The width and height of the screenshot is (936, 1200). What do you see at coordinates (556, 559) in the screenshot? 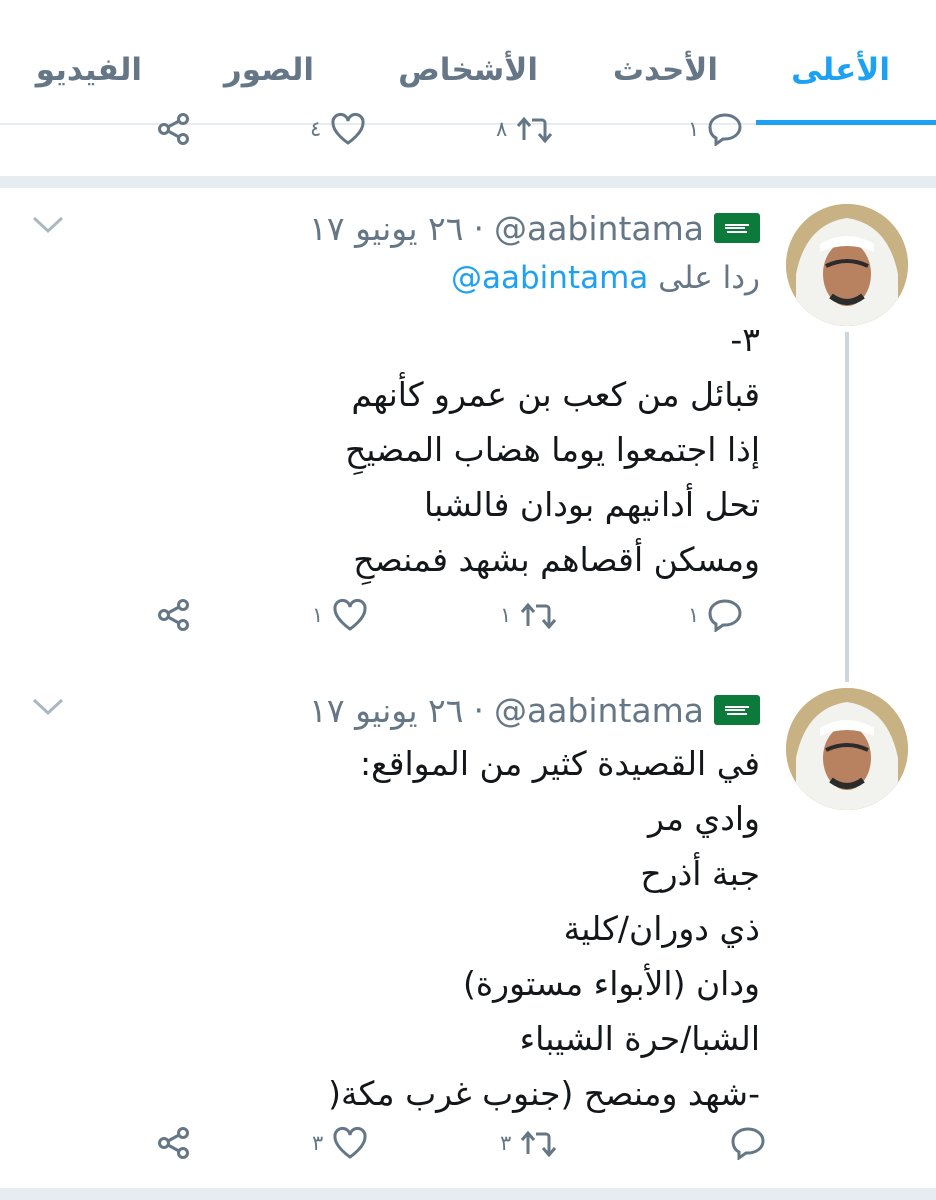
I see `tweet-line: ومسكن أقصاهم بشهد فمنصحِ` at bounding box center [556, 559].